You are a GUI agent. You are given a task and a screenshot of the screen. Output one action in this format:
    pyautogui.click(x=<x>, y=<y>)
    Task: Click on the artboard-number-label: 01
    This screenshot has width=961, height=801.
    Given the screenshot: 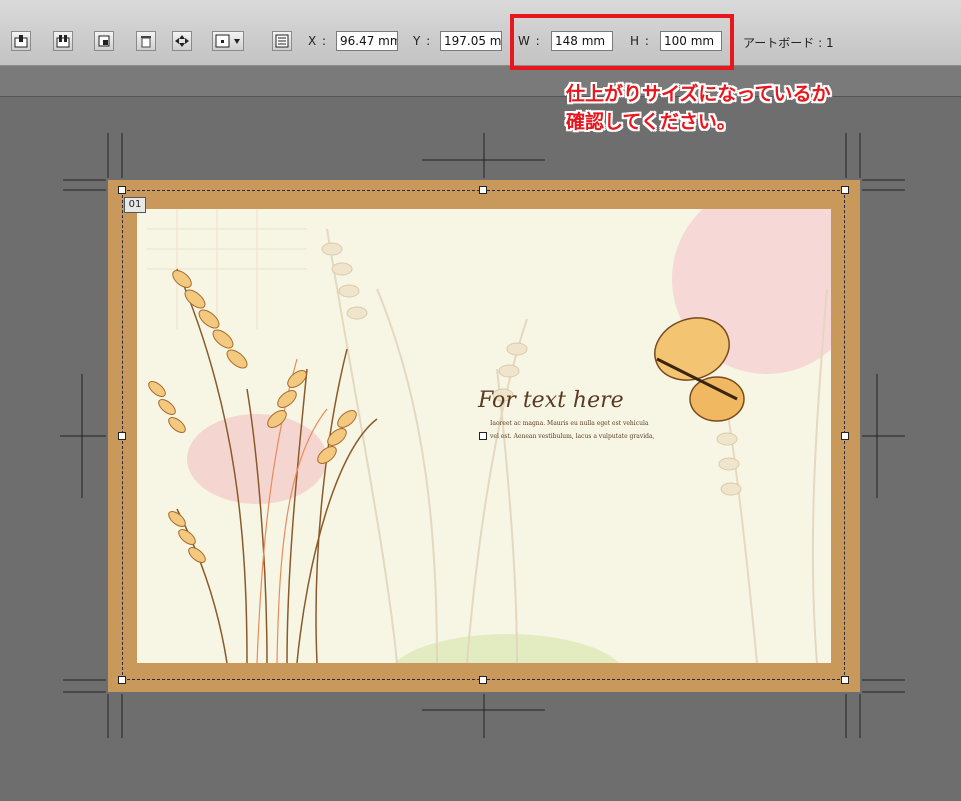 What is the action you would take?
    pyautogui.click(x=135, y=205)
    